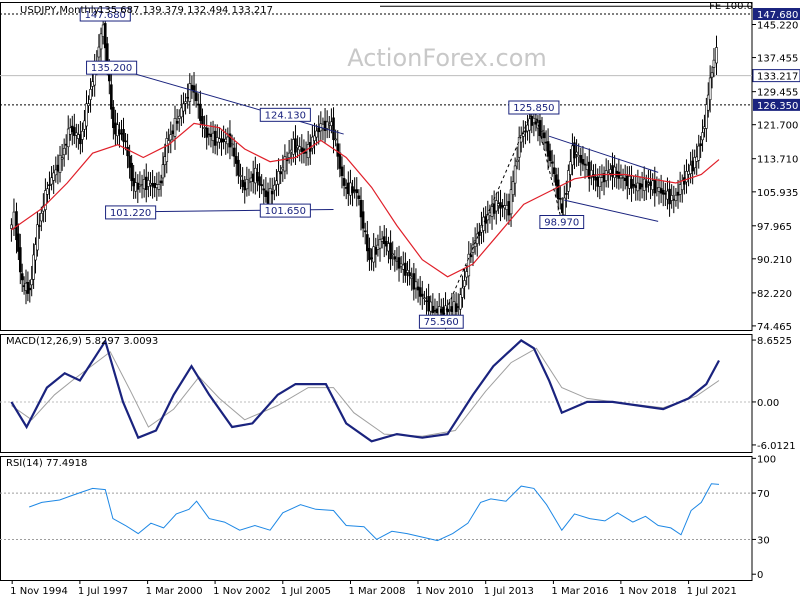 The image size is (800, 600). What do you see at coordinates (777, 25) in the screenshot?
I see `y-tick-label: 145.220` at bounding box center [777, 25].